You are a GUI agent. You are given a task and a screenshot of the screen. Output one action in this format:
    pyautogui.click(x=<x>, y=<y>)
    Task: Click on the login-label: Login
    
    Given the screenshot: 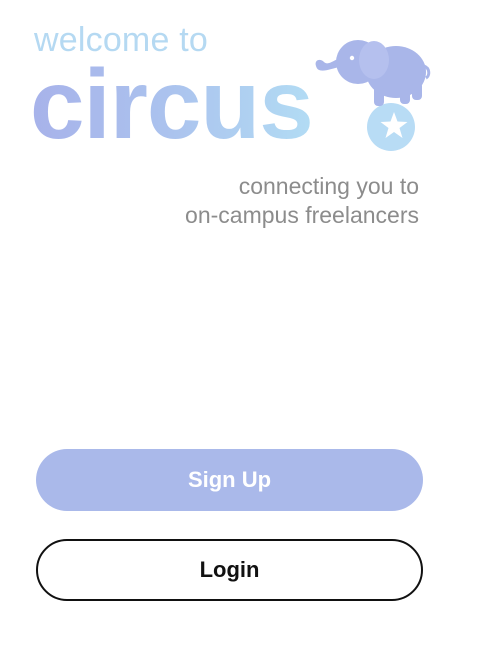 What is the action you would take?
    pyautogui.click(x=229, y=569)
    